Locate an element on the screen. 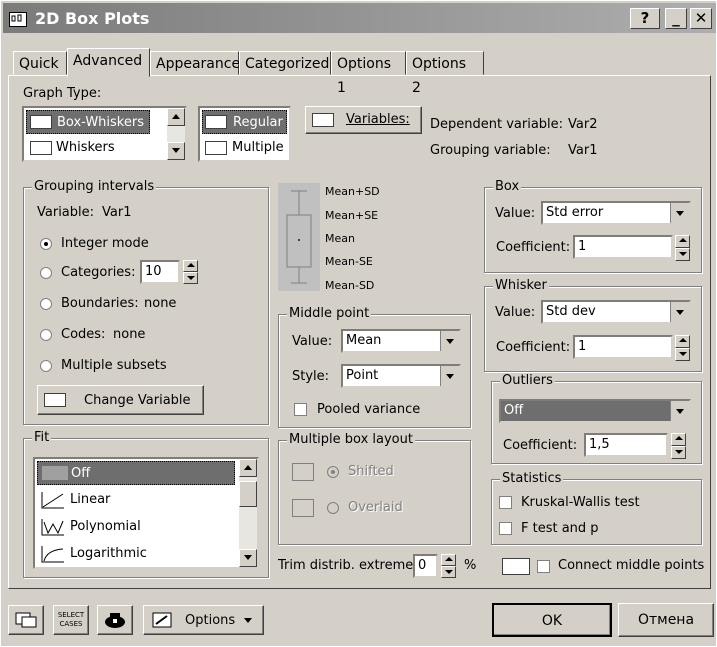 The width and height of the screenshot is (717, 647). middle-value-label: Value: is located at coordinates (312, 341).